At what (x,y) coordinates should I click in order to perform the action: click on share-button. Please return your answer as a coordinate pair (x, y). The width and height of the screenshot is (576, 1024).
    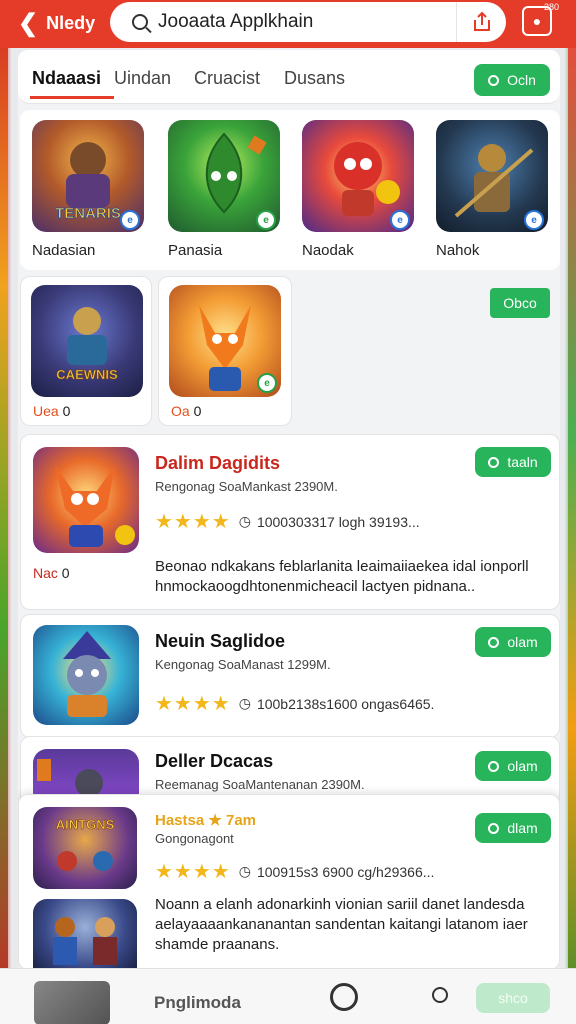
    Looking at the image, I should click on (481, 22).